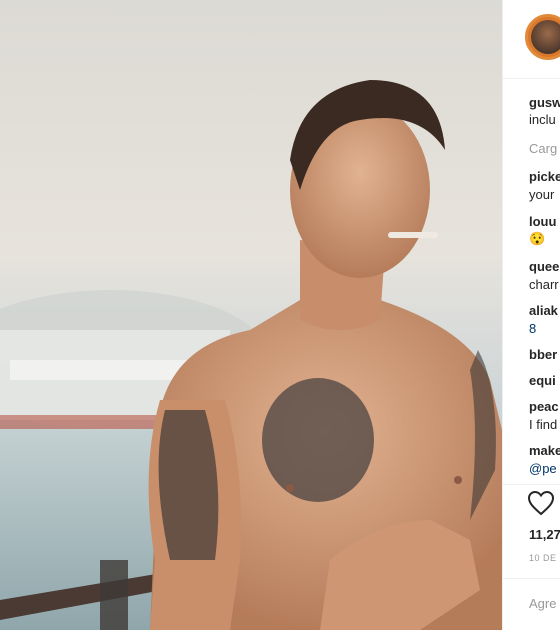  I want to click on avatar-image, so click(545, 37).